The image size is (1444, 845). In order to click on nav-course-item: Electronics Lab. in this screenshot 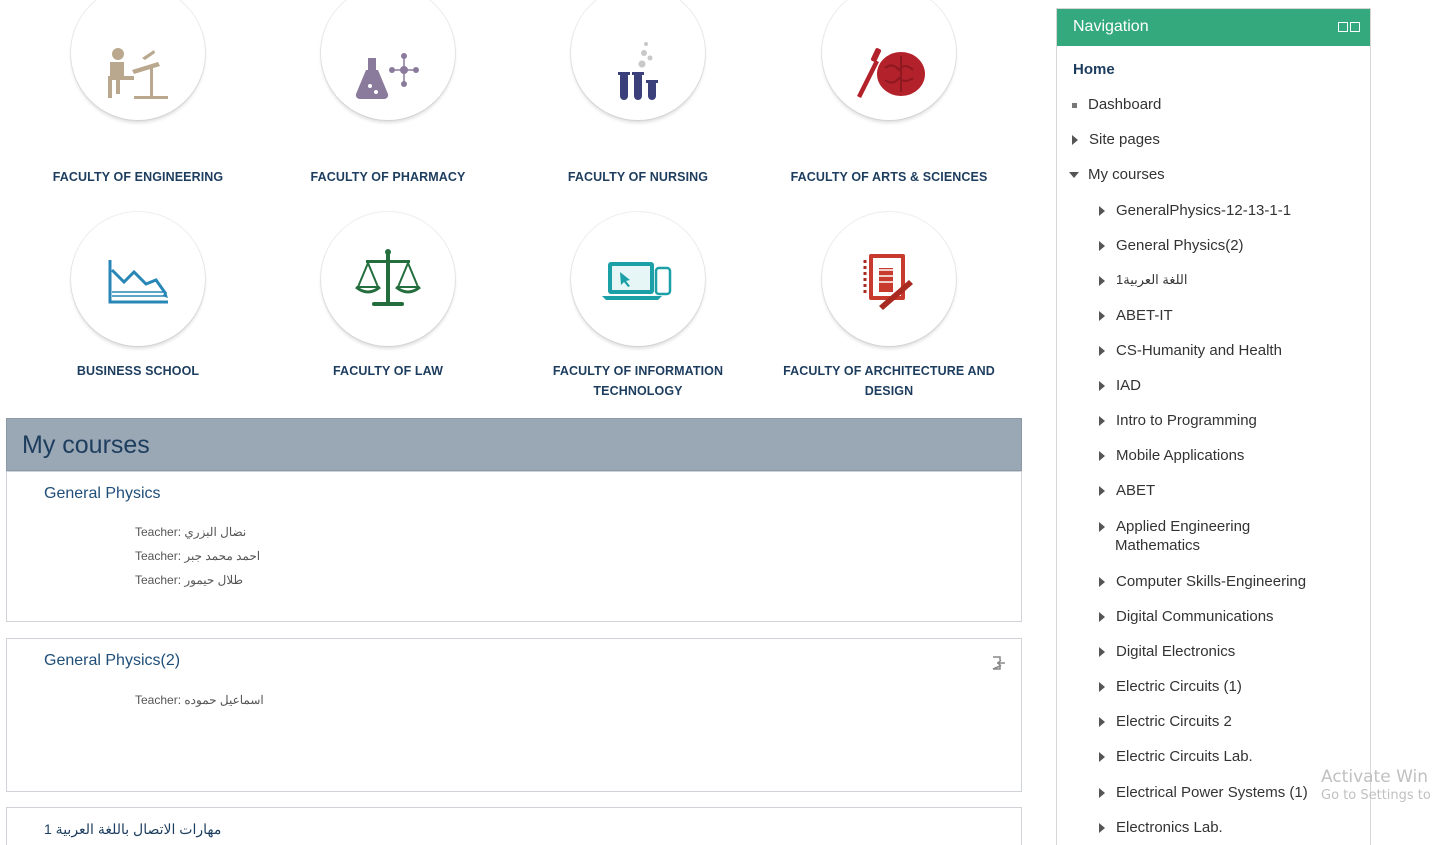, I will do `click(1161, 827)`.